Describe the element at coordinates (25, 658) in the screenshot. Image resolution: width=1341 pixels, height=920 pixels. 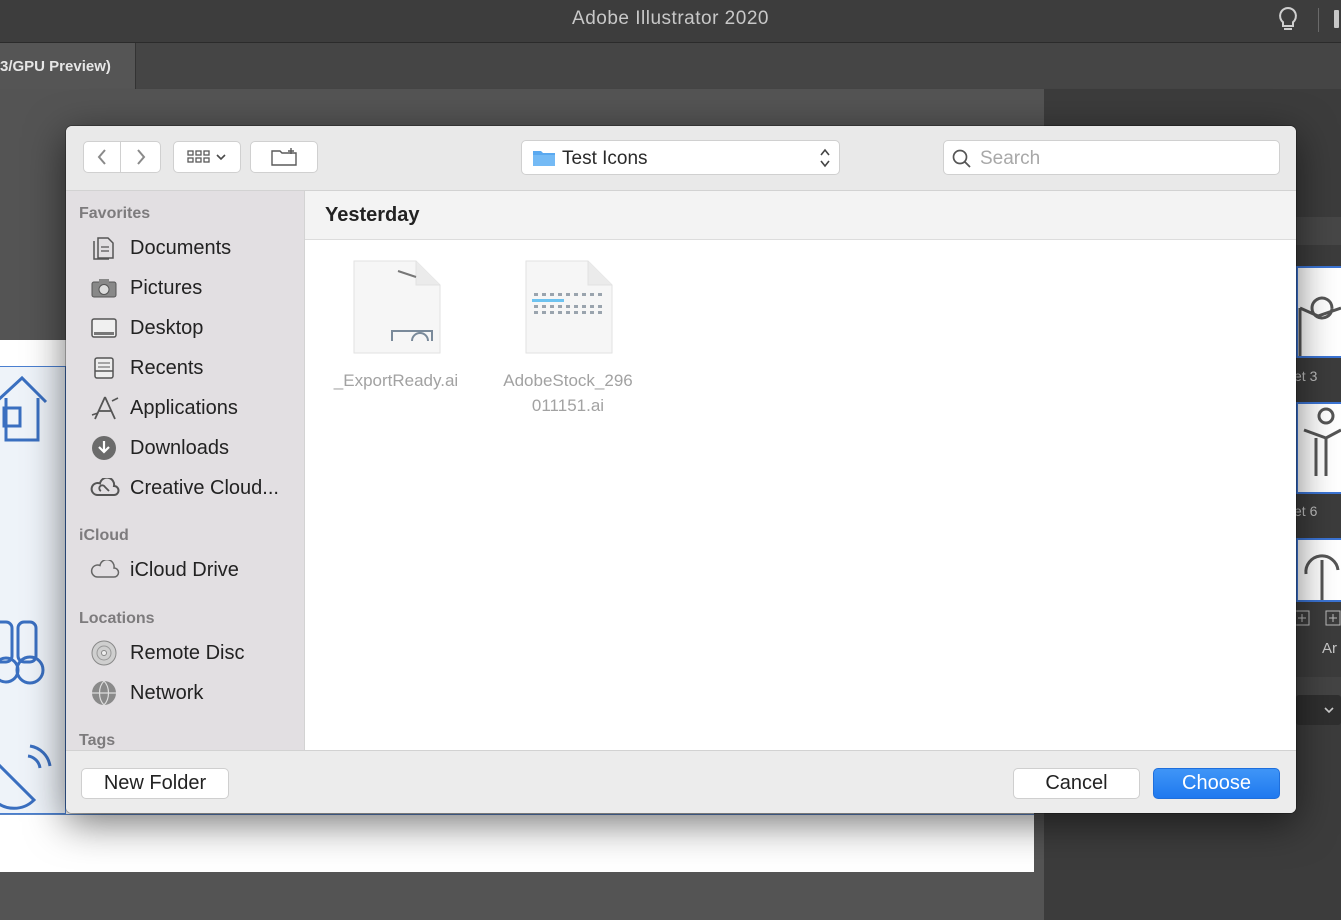
I see `binoculars-icon` at that location.